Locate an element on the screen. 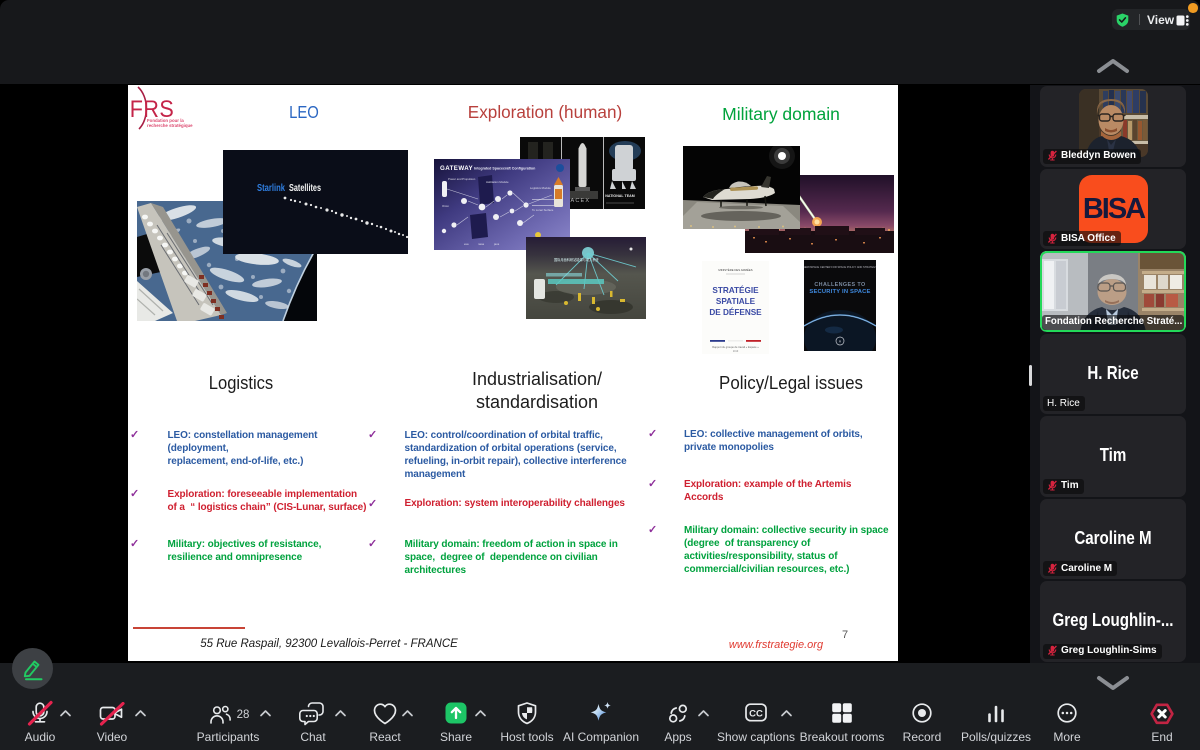  svg-text: Satellites is located at coordinates (305, 188).